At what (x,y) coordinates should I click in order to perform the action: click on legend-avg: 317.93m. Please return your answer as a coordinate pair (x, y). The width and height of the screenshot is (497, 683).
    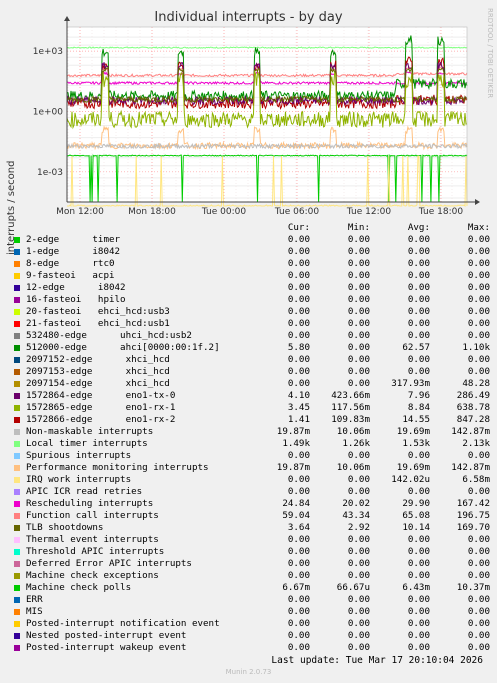
    Looking at the image, I should click on (410, 383).